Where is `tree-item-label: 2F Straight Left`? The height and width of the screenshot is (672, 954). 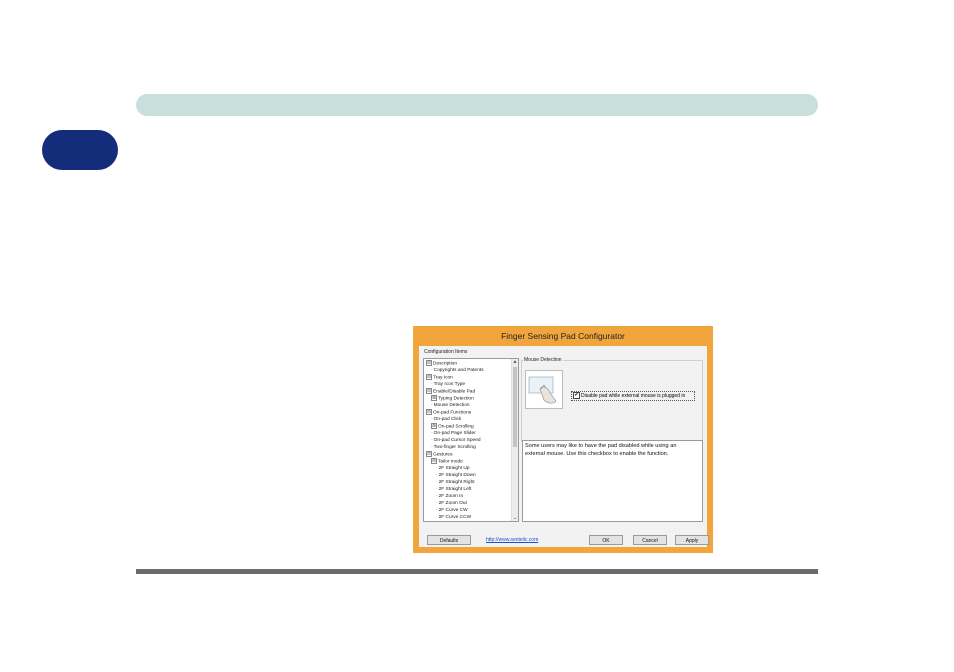
tree-item-label: 2F Straight Left is located at coordinates (455, 489).